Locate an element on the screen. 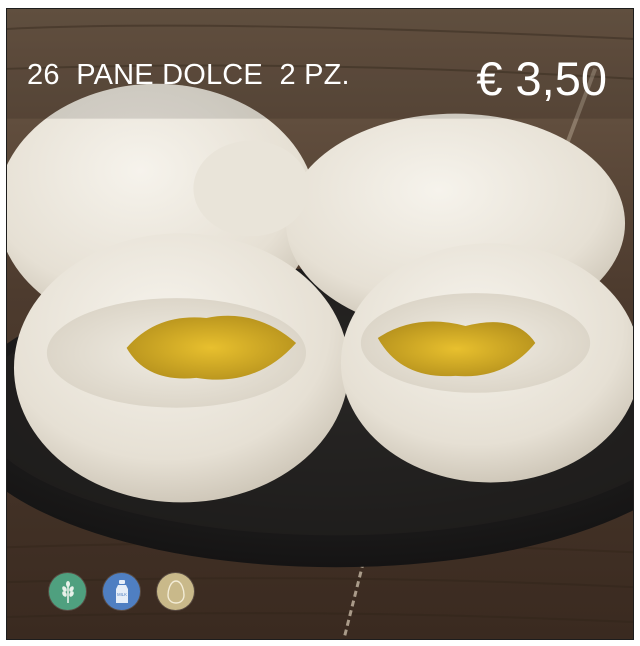 This screenshot has height=646, width=640. allergen-badges: MILK is located at coordinates (121, 591).